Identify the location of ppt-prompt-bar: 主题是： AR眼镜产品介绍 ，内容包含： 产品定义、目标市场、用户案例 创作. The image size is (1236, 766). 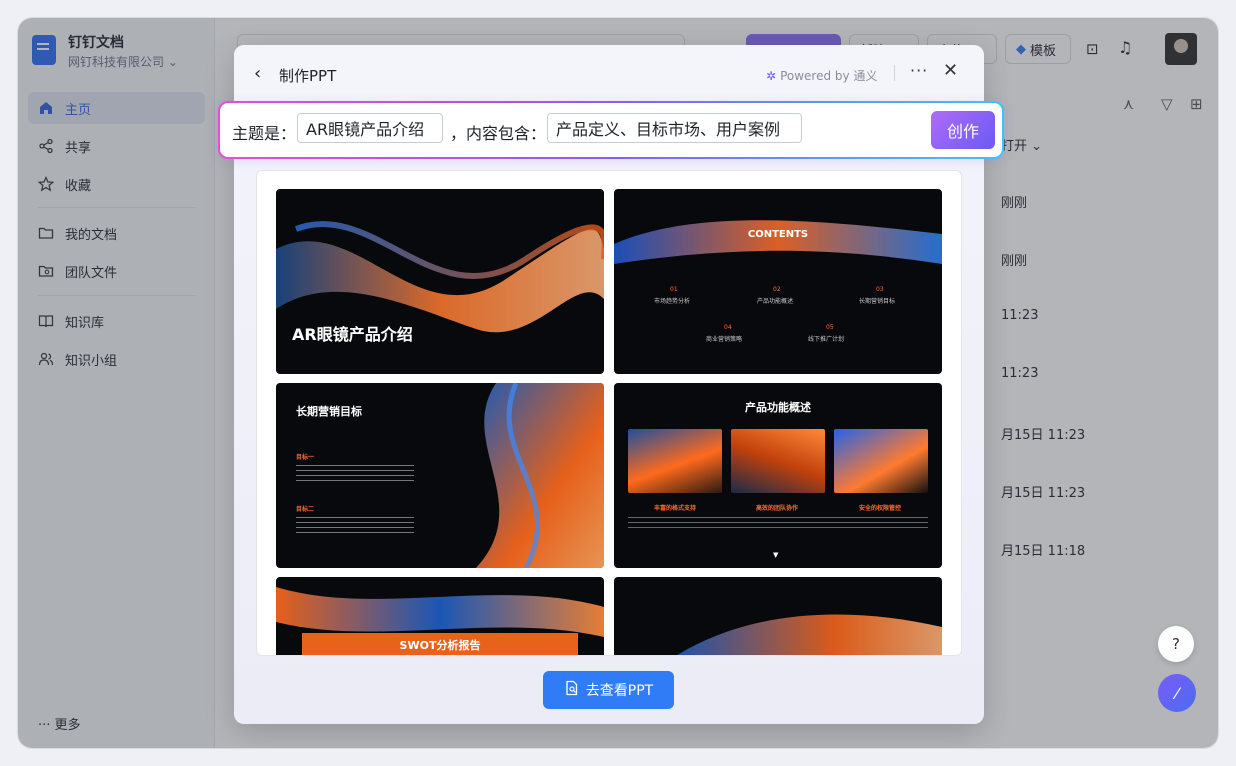
(611, 130).